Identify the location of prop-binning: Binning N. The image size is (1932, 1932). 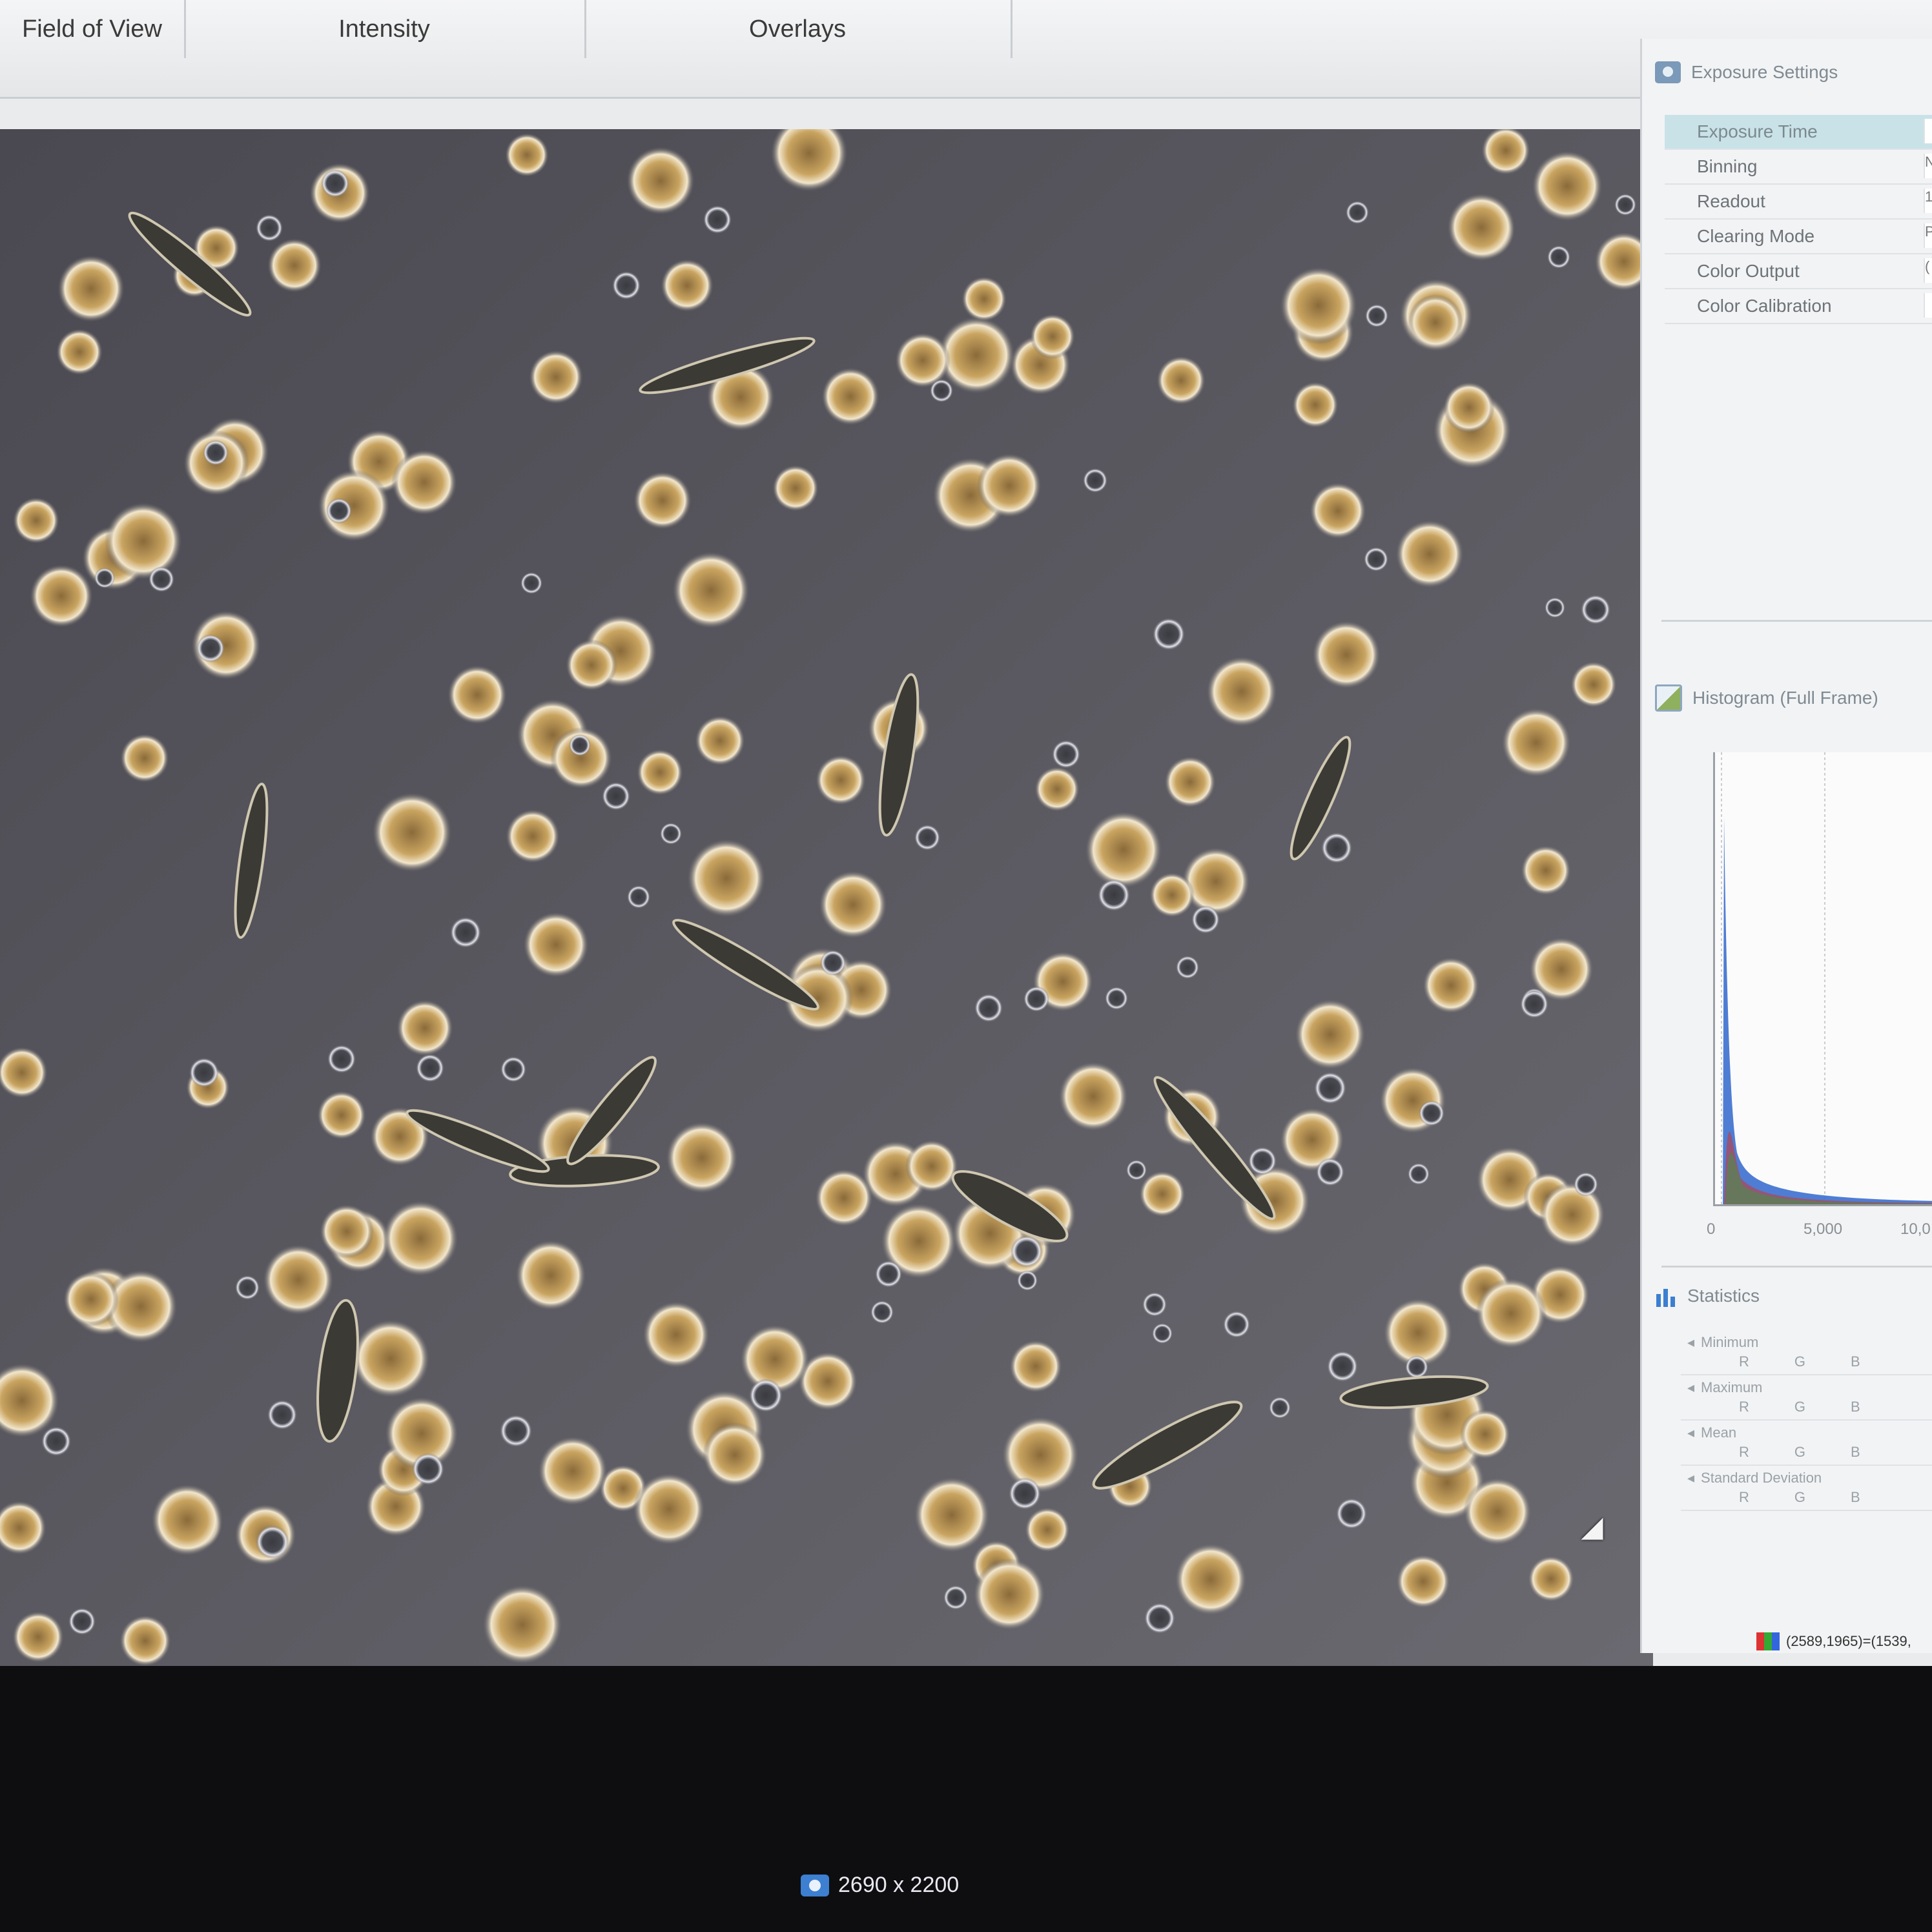
(1798, 168).